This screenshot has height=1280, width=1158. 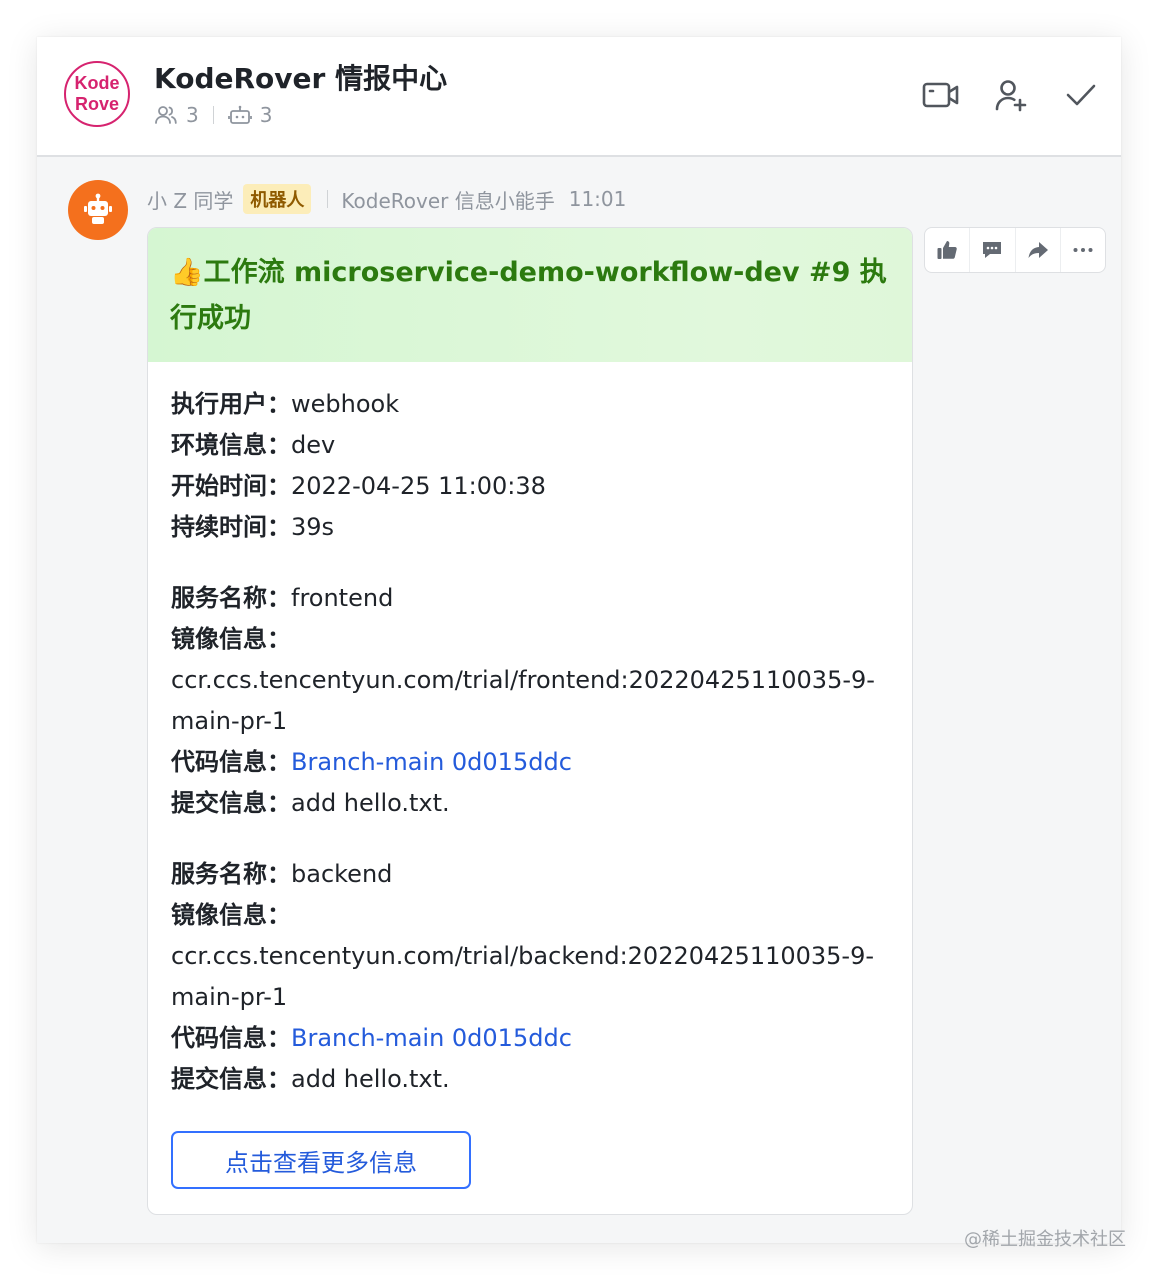 I want to click on checkmark-icon, so click(x=1081, y=95).